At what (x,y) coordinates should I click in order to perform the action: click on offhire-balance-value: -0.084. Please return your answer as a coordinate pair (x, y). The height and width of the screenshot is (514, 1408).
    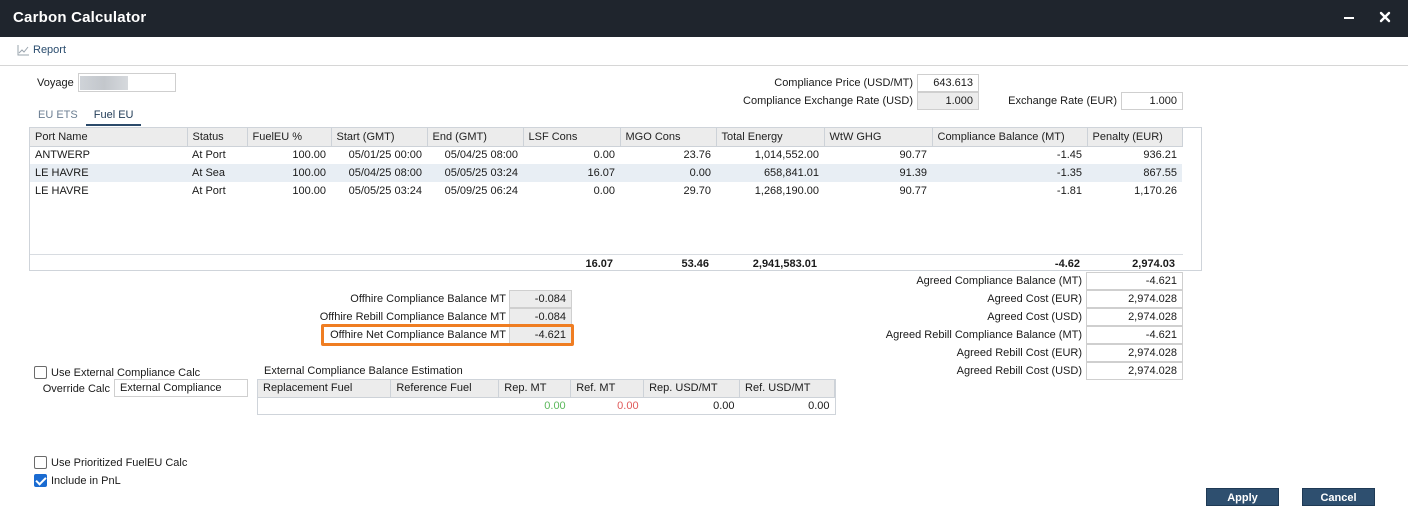
    Looking at the image, I should click on (540, 299).